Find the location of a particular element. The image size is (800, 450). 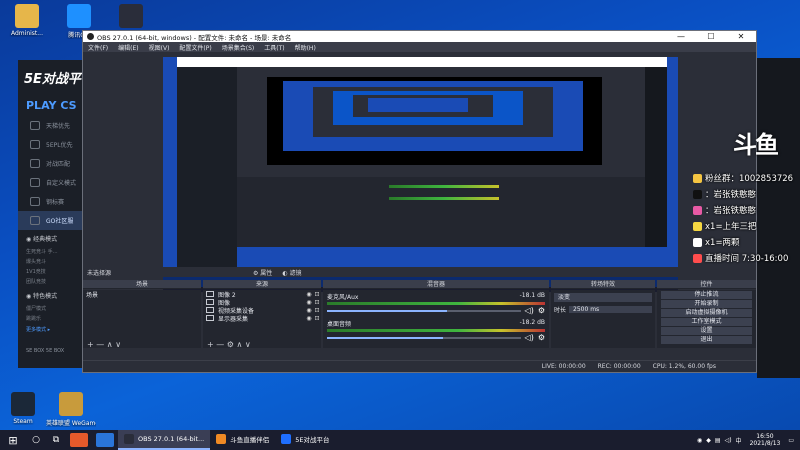

notification-icon: ▭ is located at coordinates (791, 440).